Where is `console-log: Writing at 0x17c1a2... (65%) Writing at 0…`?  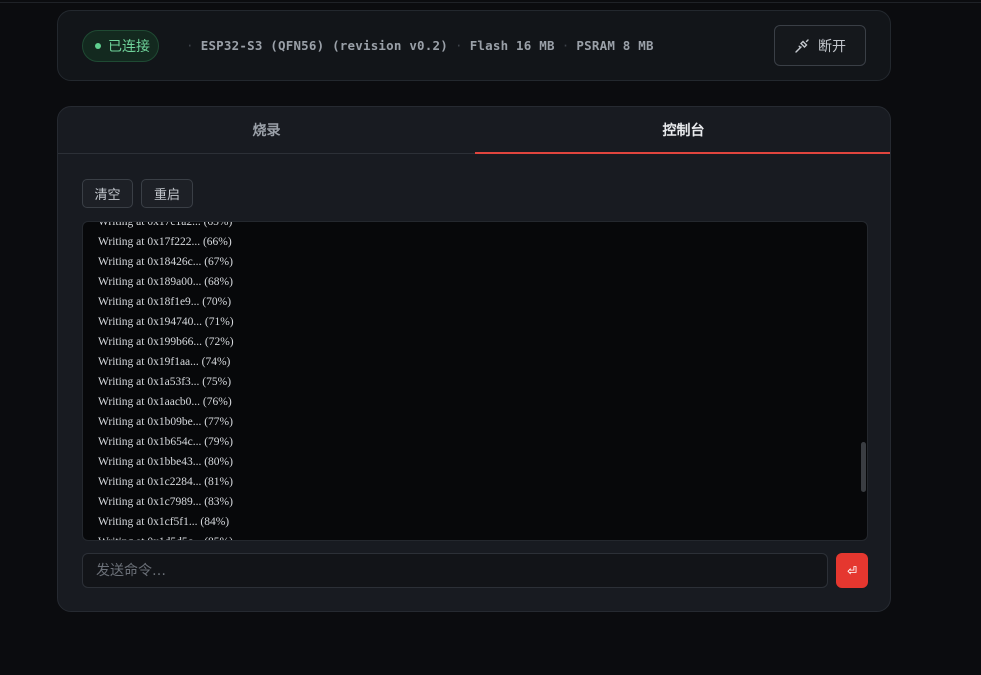
console-log: Writing at 0x17c1a2... (65%) Writing at 0… is located at coordinates (166, 380).